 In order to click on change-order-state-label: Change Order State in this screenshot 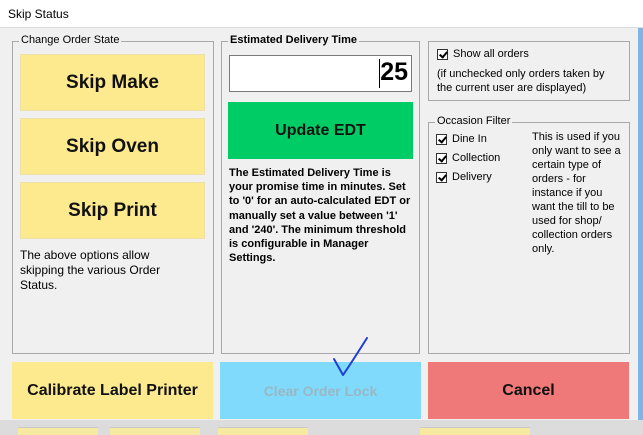, I will do `click(70, 40)`.